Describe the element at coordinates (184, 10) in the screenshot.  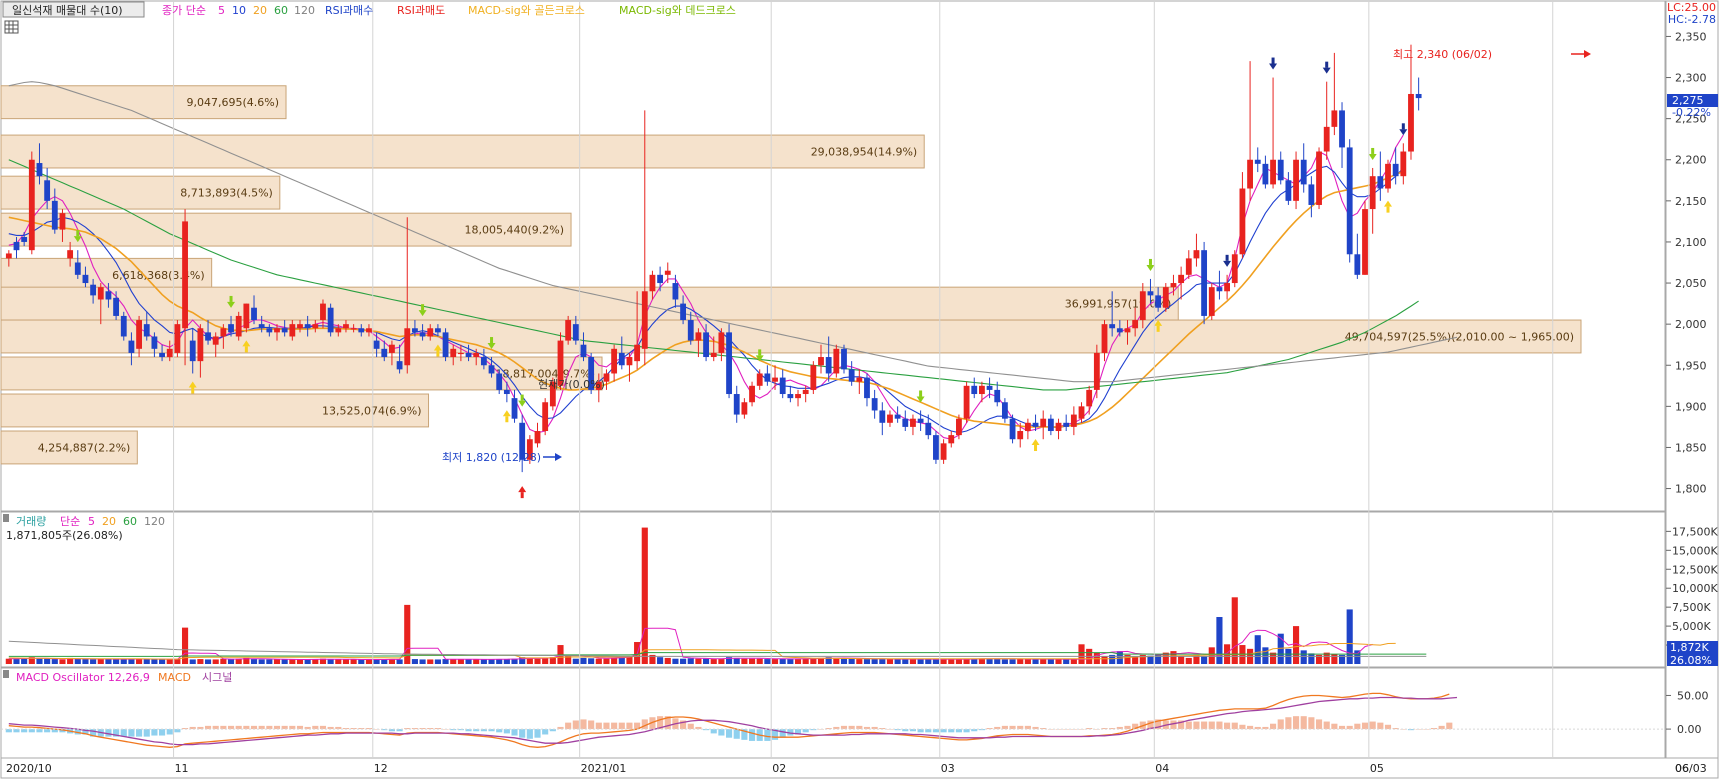
I see `legend-ma-label: 종가 단순` at that location.